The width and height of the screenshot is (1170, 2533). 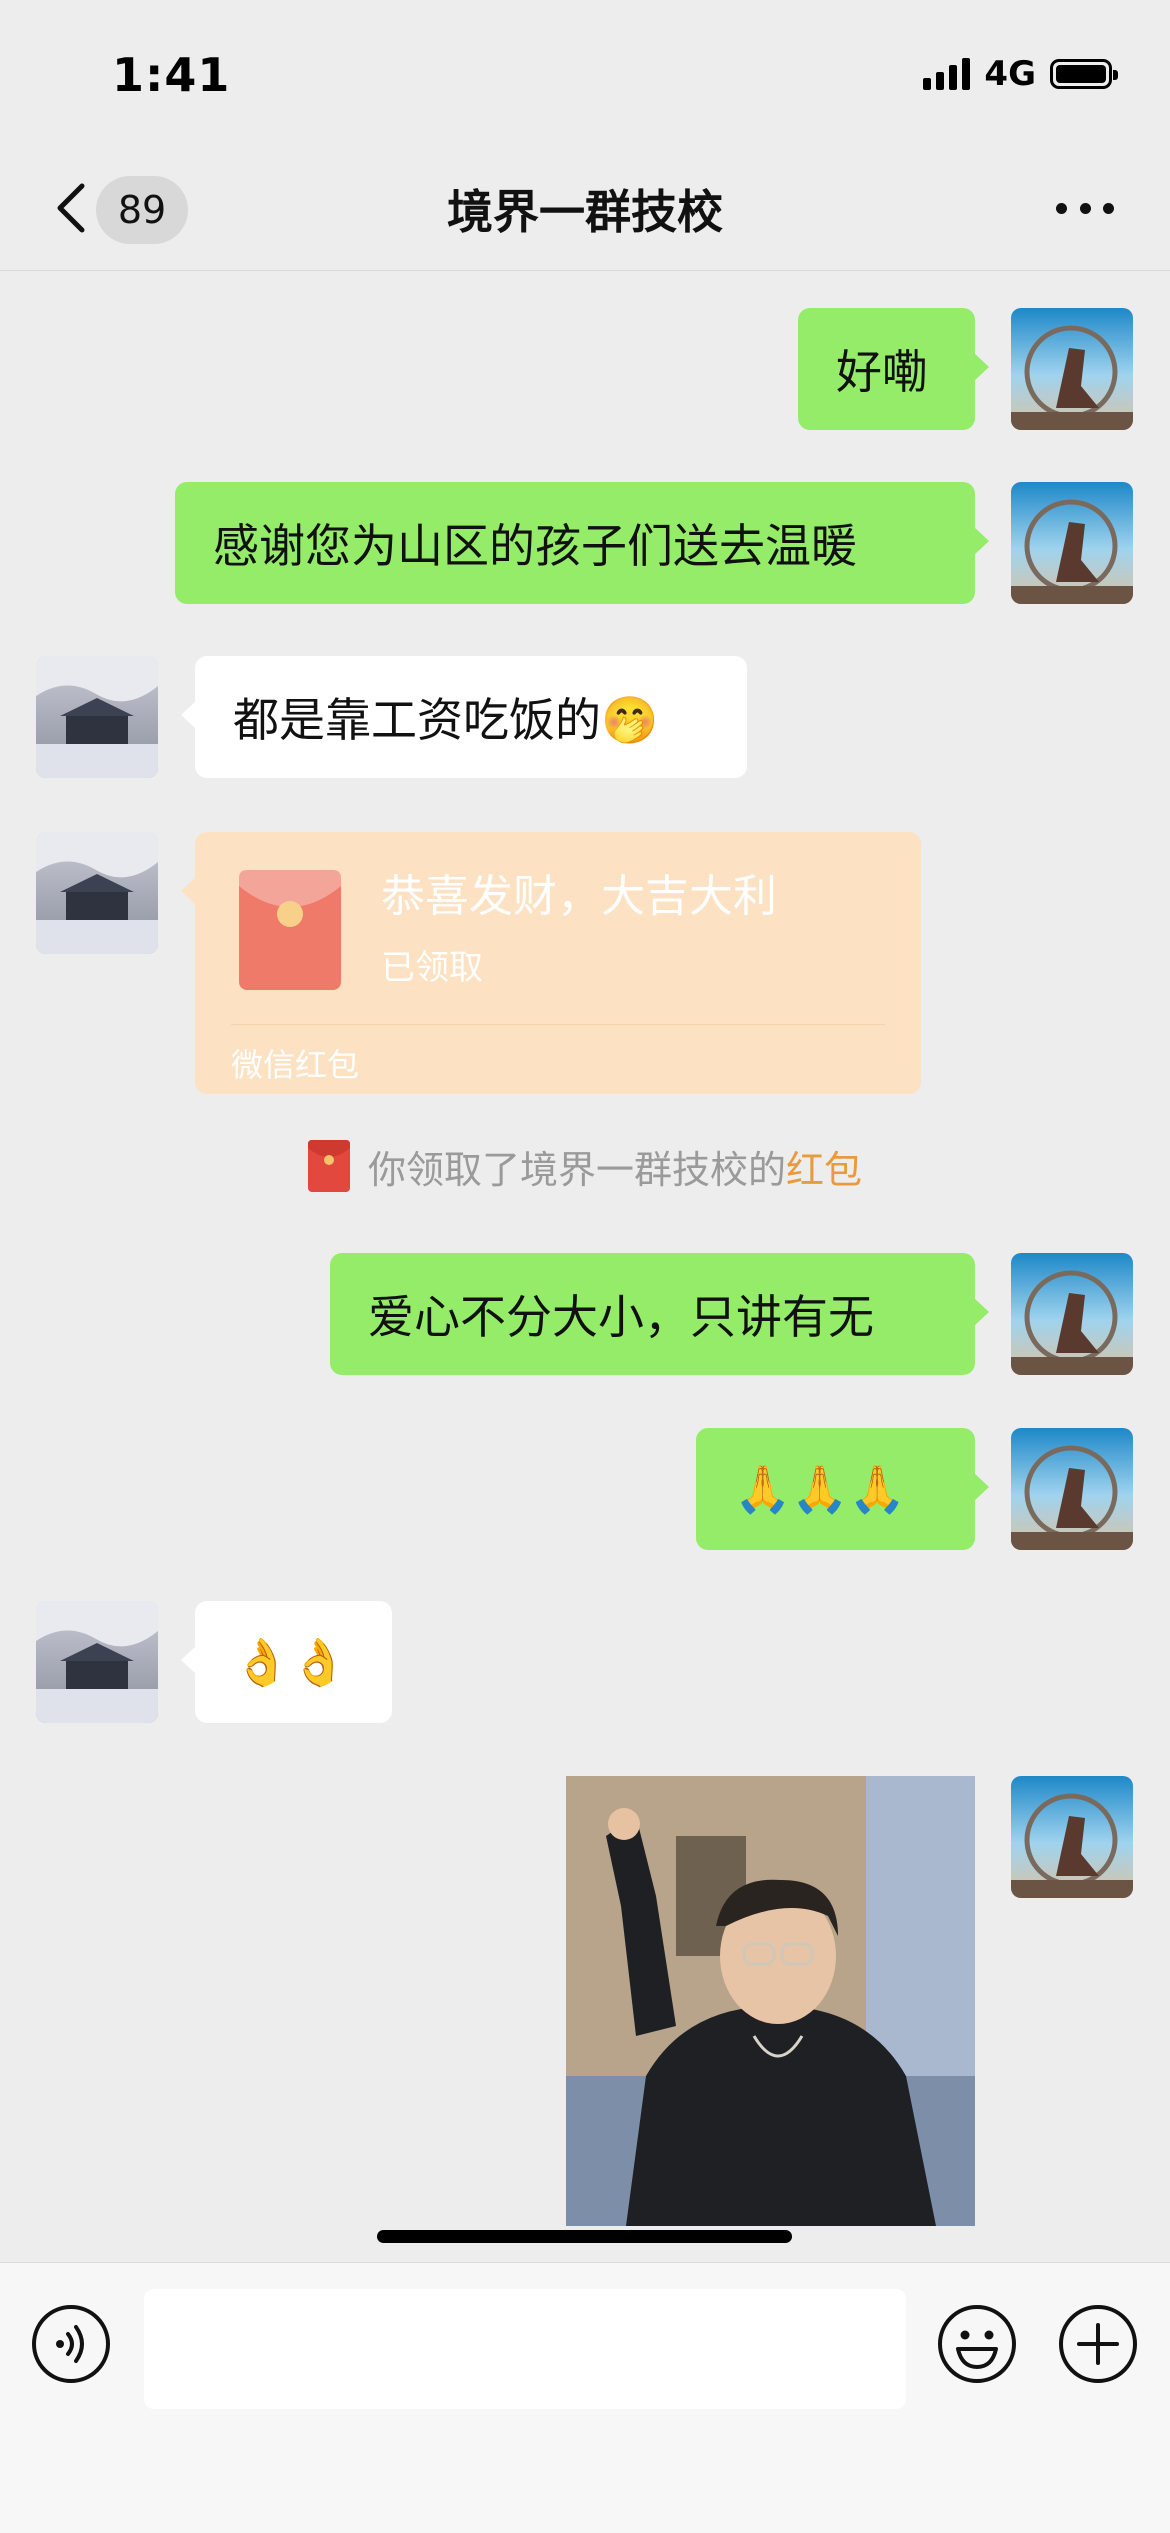 I want to click on red-packet-status: 已领取, so click(x=432, y=968).